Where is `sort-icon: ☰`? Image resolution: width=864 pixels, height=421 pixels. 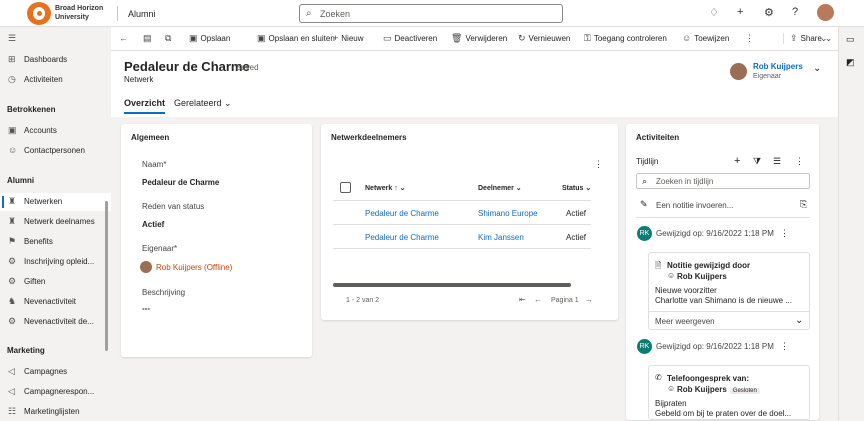 sort-icon: ☰ is located at coordinates (777, 161).